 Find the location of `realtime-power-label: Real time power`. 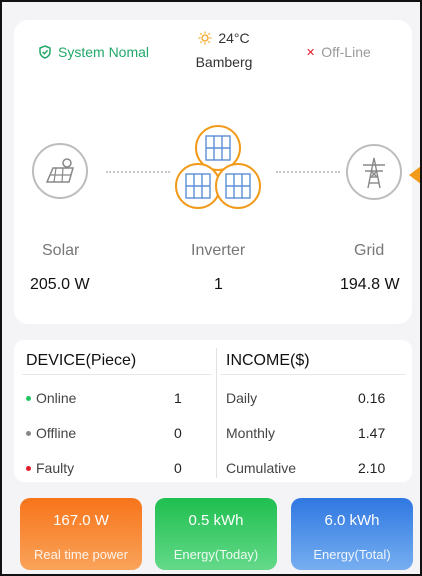

realtime-power-label: Real time power is located at coordinates (81, 554).